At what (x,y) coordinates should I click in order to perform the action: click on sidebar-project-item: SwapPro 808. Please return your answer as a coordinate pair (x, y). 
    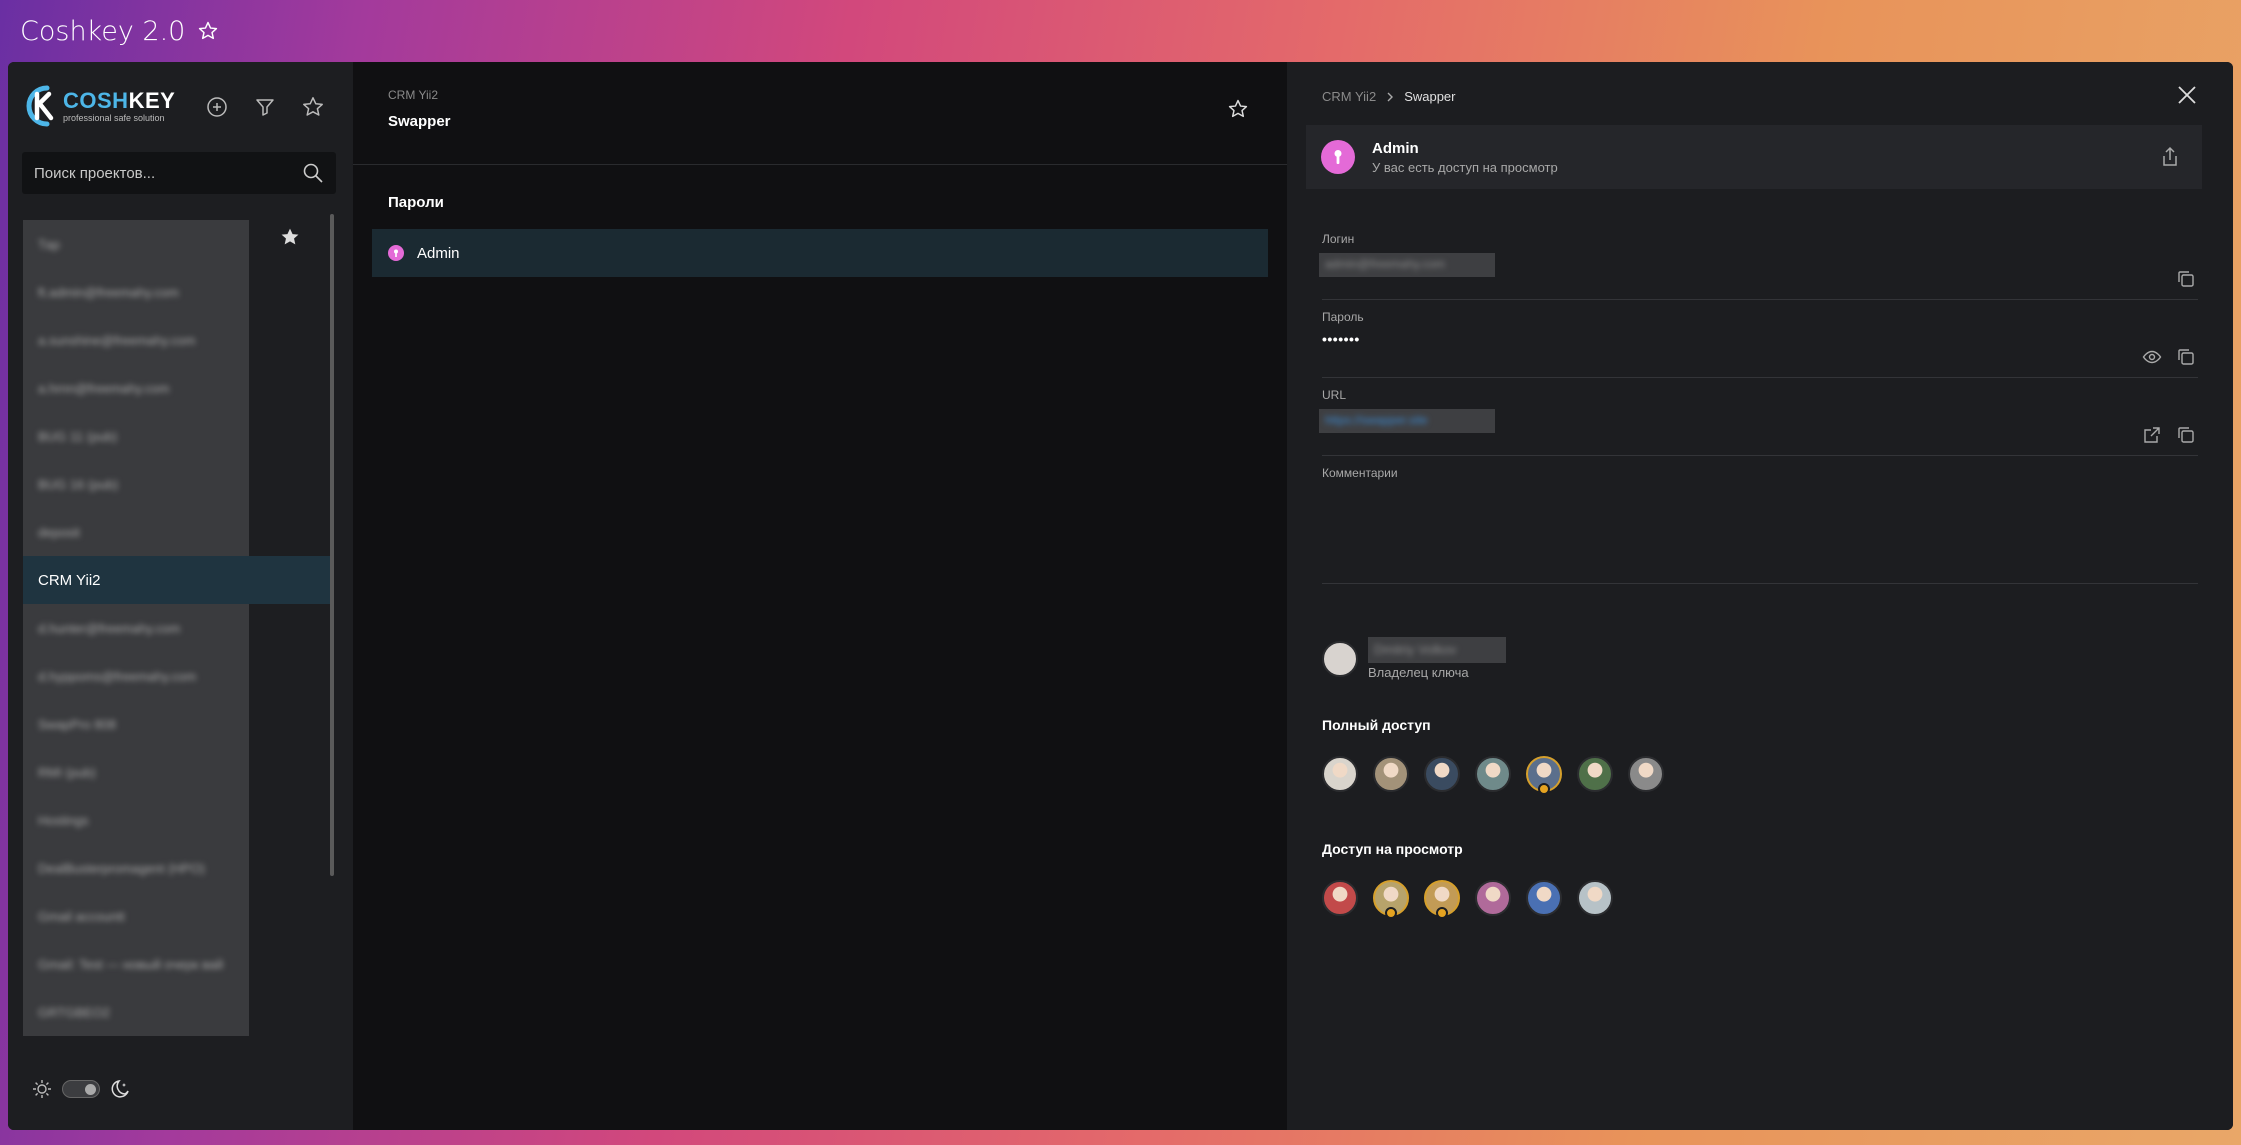
    Looking at the image, I should click on (136, 724).